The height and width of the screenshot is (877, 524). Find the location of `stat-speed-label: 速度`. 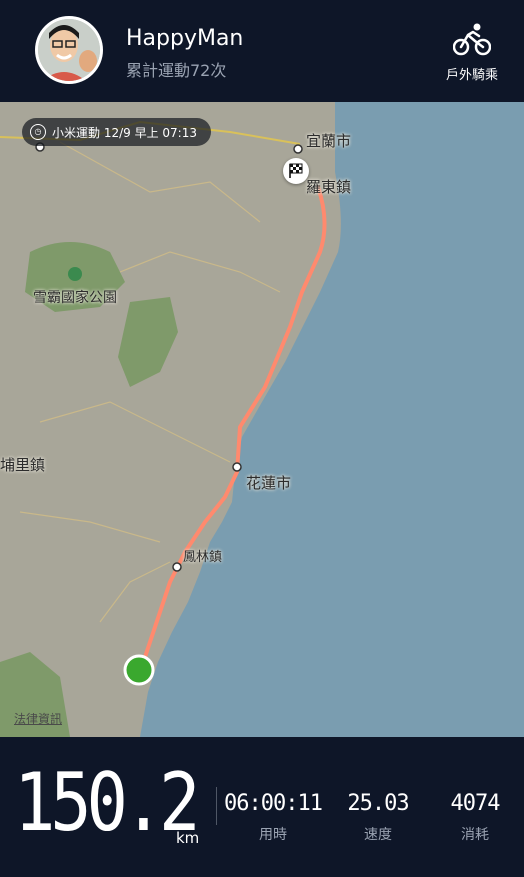

stat-speed-label: 速度 is located at coordinates (378, 835).